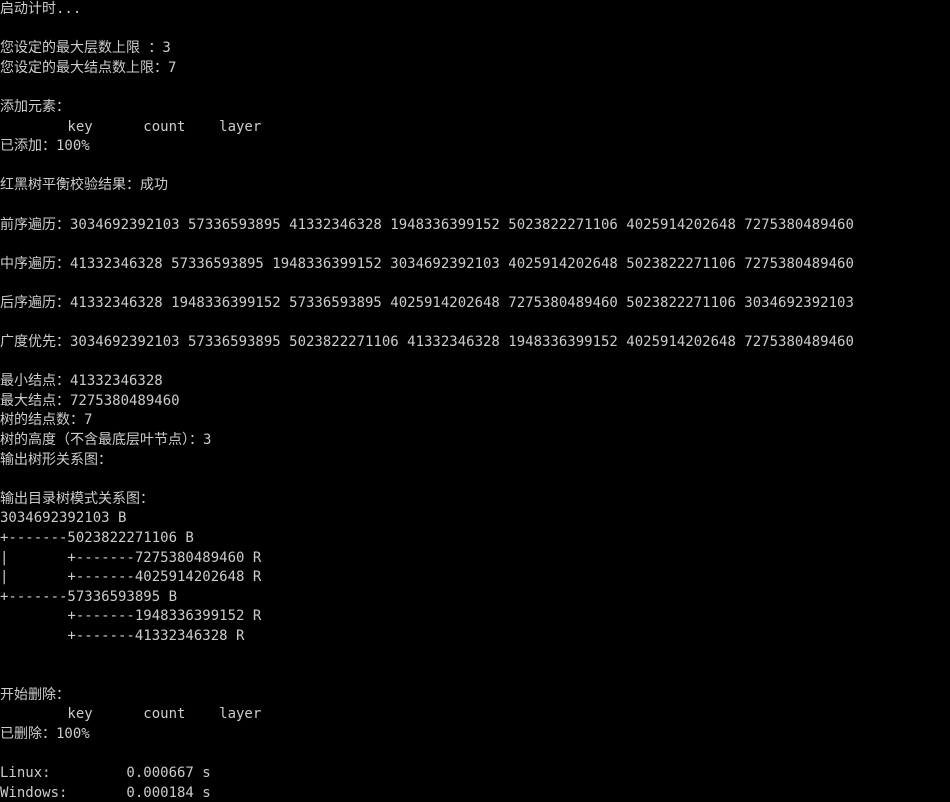 The height and width of the screenshot is (802, 950). Describe the element at coordinates (105, 773) in the screenshot. I see `terminal-line-timing-linux: Linux: 0.000667 s` at that location.